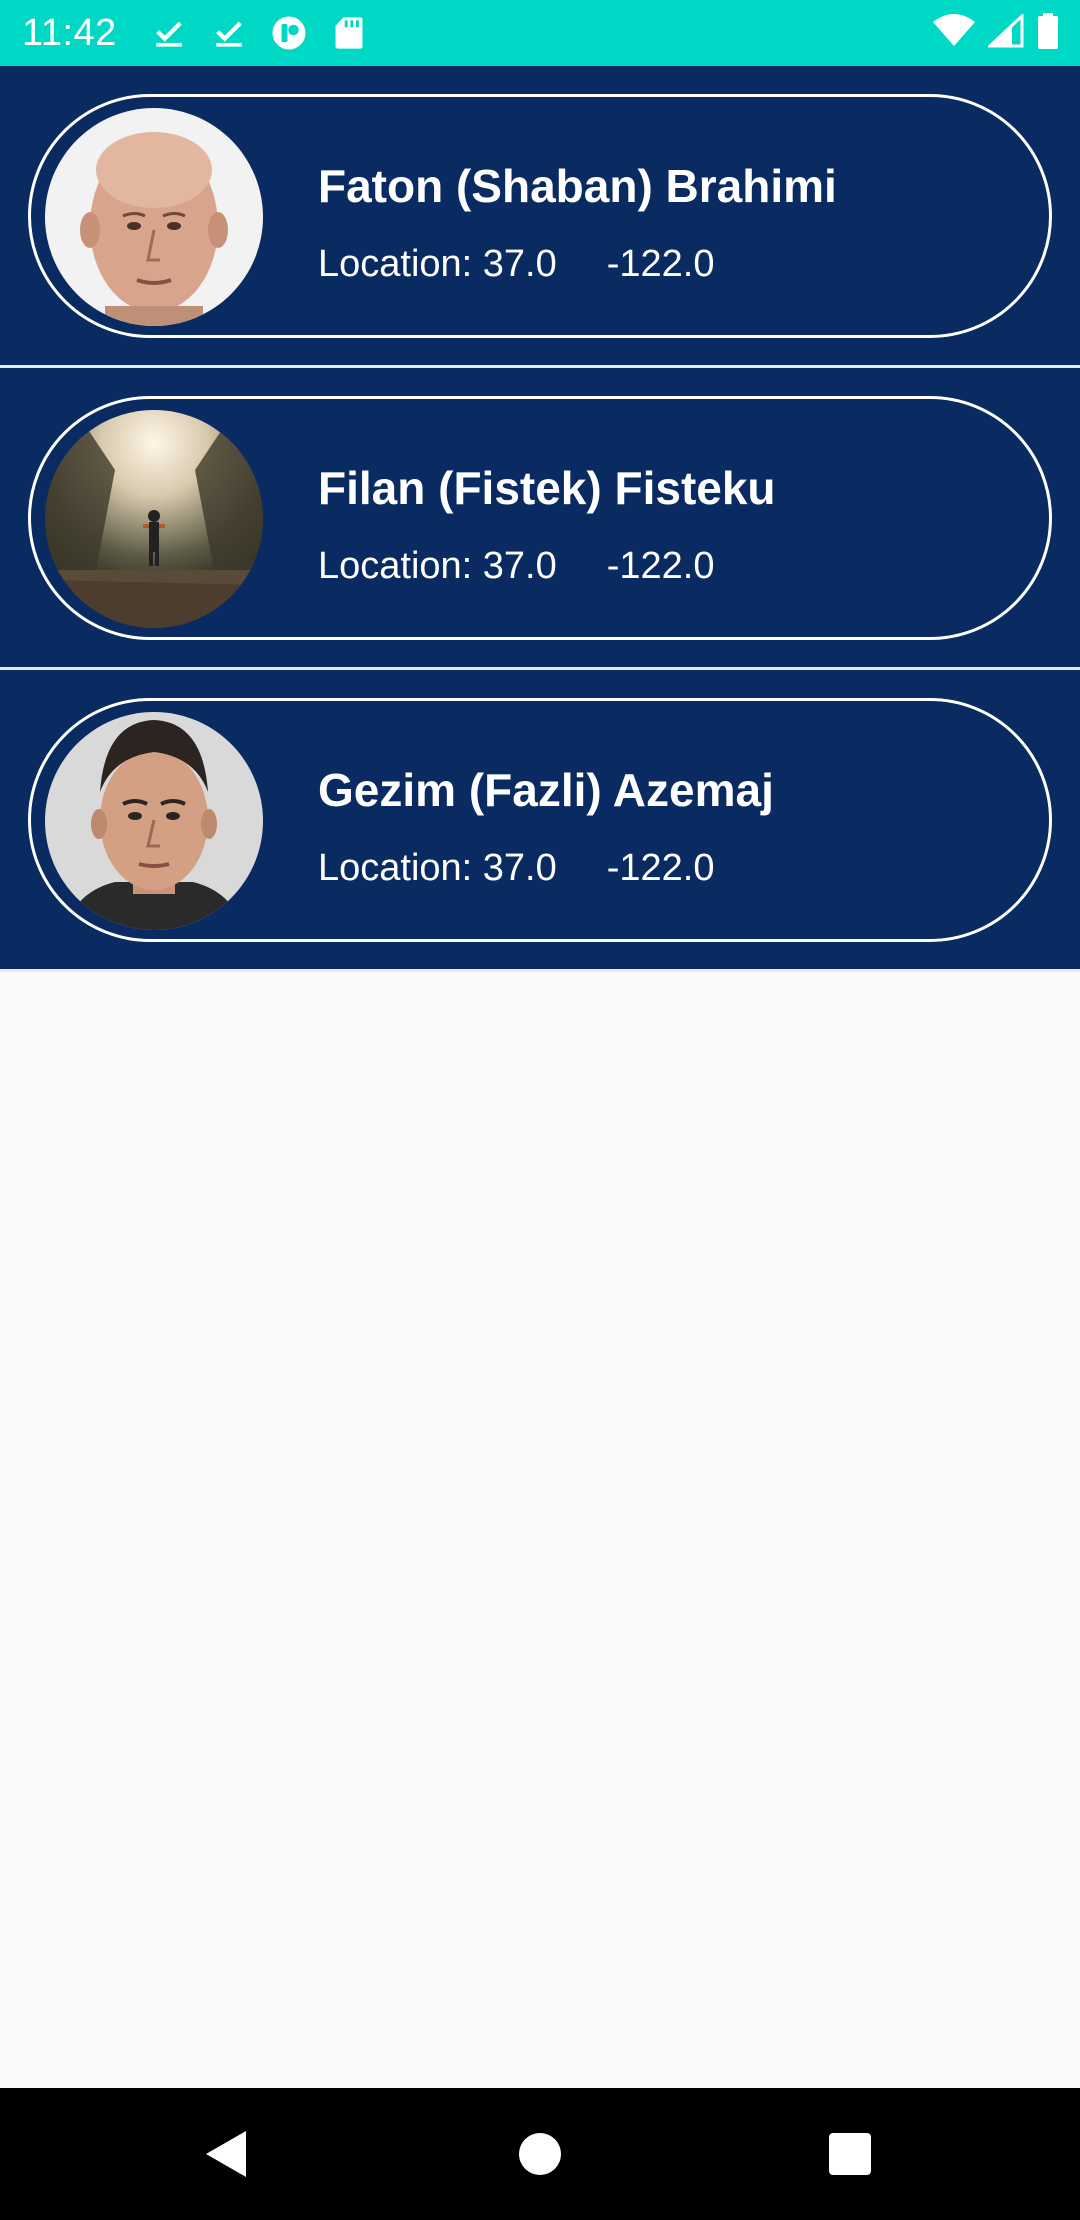 This screenshot has width=1080, height=2220. I want to click on navigation-bar, so click(540, 2154).